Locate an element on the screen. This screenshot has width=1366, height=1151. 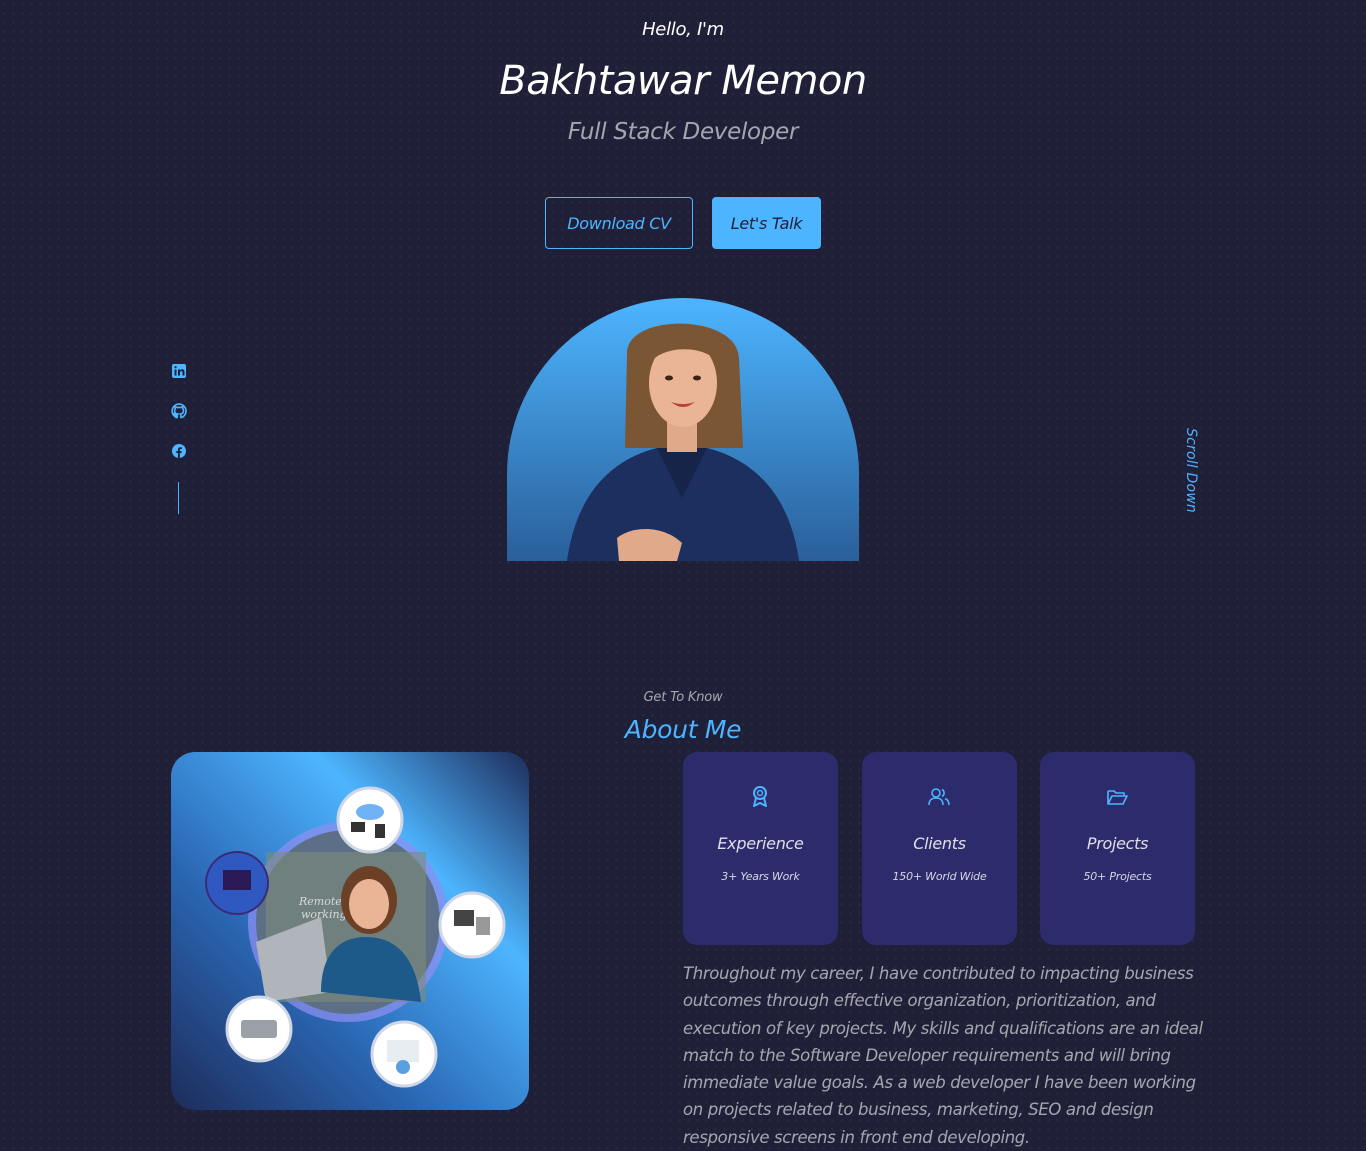
remote-working-wall-text: Remote is located at coordinates (320, 901).